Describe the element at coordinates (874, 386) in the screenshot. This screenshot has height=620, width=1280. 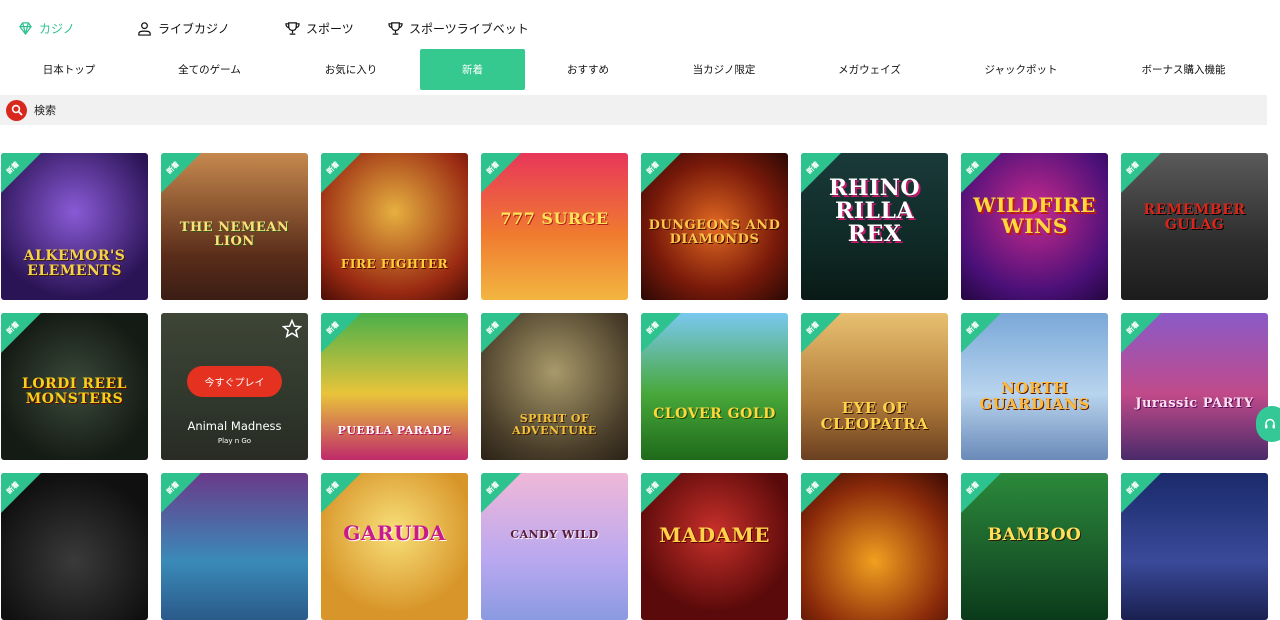
I see `game-tile: EYE OF CLEOPATRA 新着` at that location.